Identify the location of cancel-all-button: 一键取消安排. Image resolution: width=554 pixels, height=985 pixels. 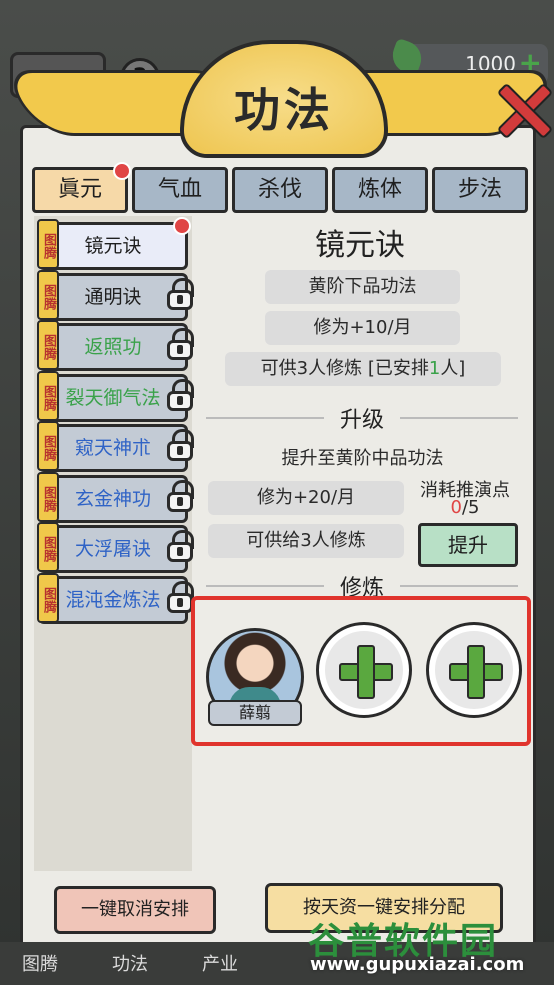
(135, 910).